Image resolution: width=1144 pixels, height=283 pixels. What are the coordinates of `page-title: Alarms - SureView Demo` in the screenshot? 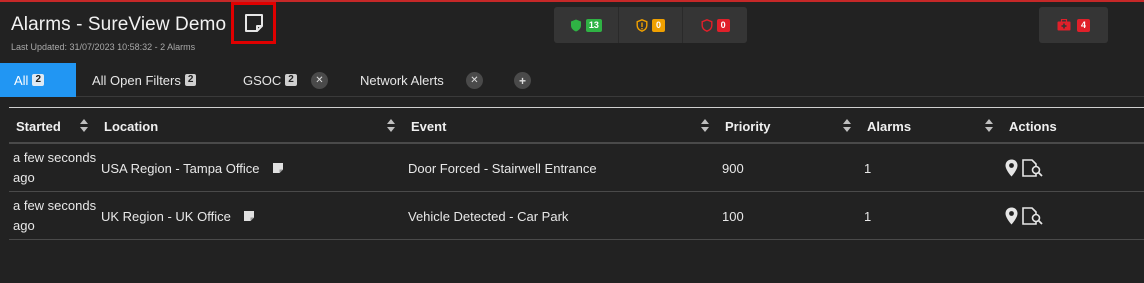 It's located at (119, 24).